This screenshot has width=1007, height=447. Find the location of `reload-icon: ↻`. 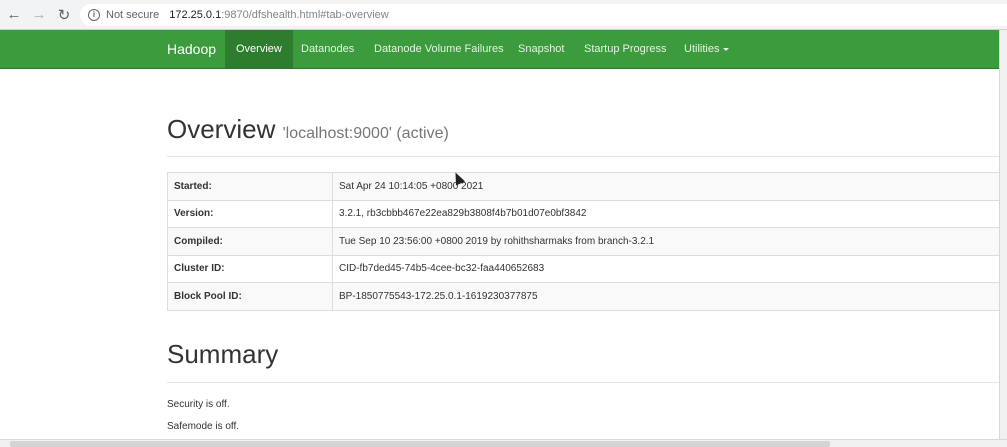

reload-icon: ↻ is located at coordinates (64, 15).